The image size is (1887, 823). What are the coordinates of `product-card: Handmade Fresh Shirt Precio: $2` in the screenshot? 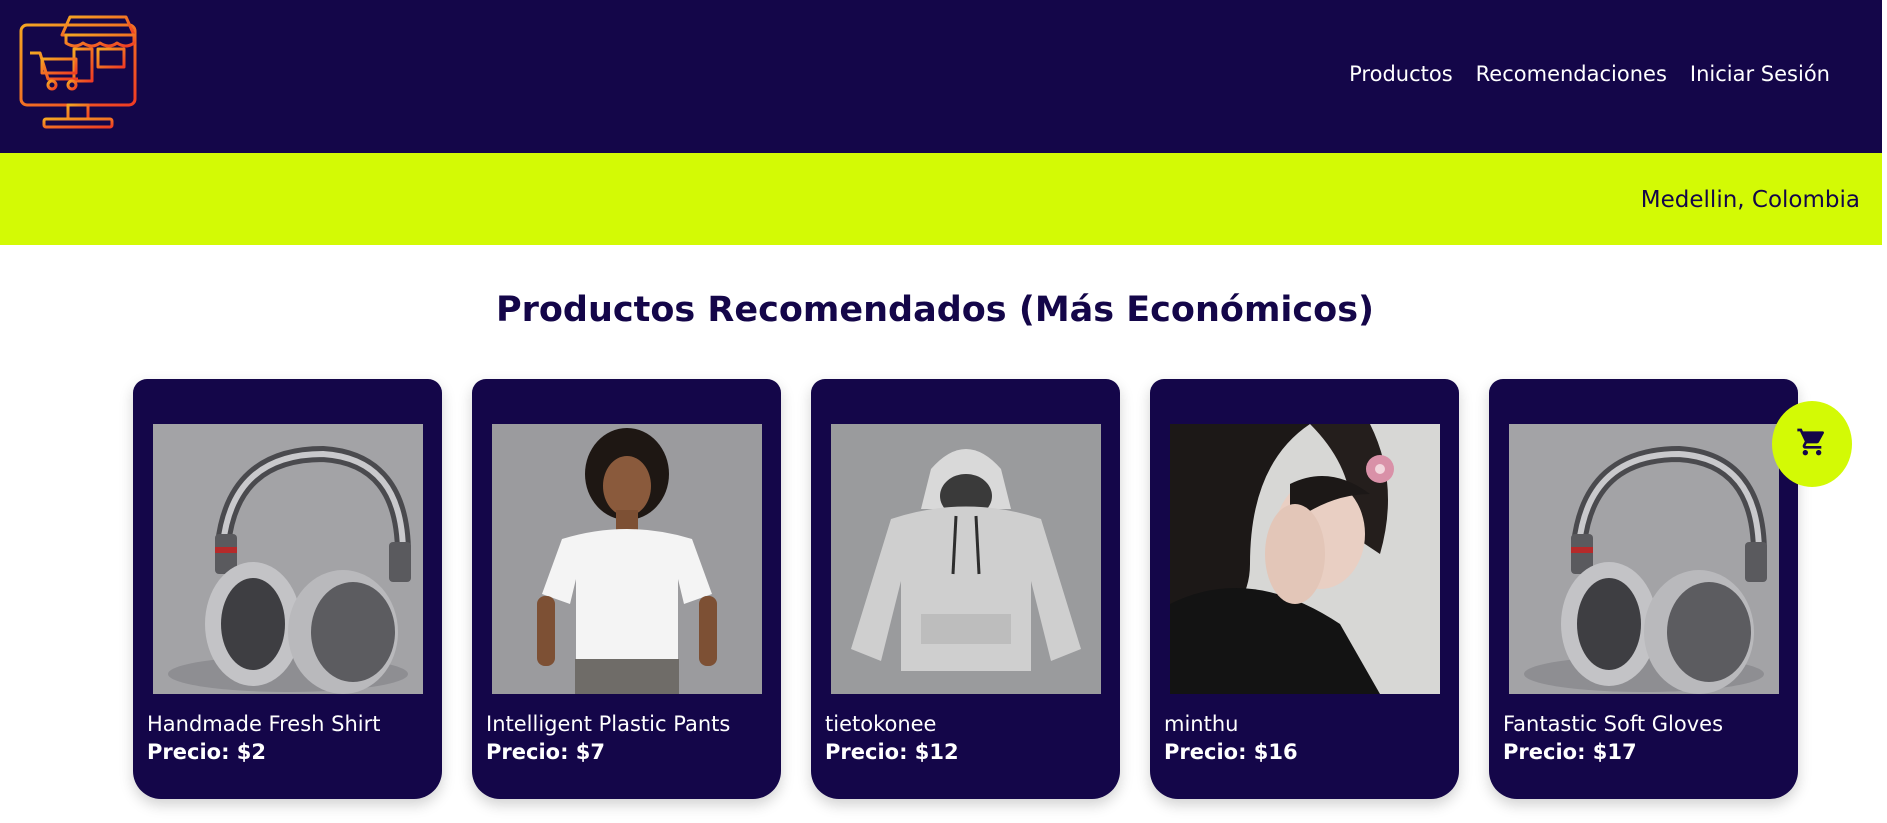 It's located at (287, 589).